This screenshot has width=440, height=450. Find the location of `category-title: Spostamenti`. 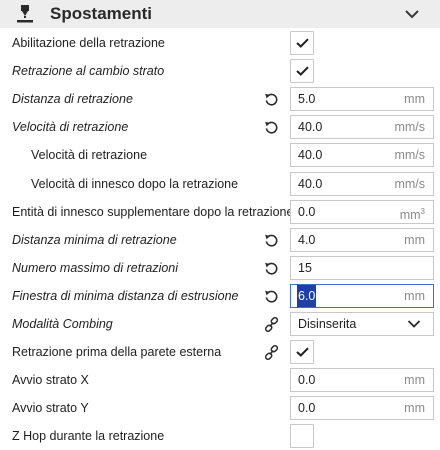

category-title: Spostamenti is located at coordinates (101, 13).